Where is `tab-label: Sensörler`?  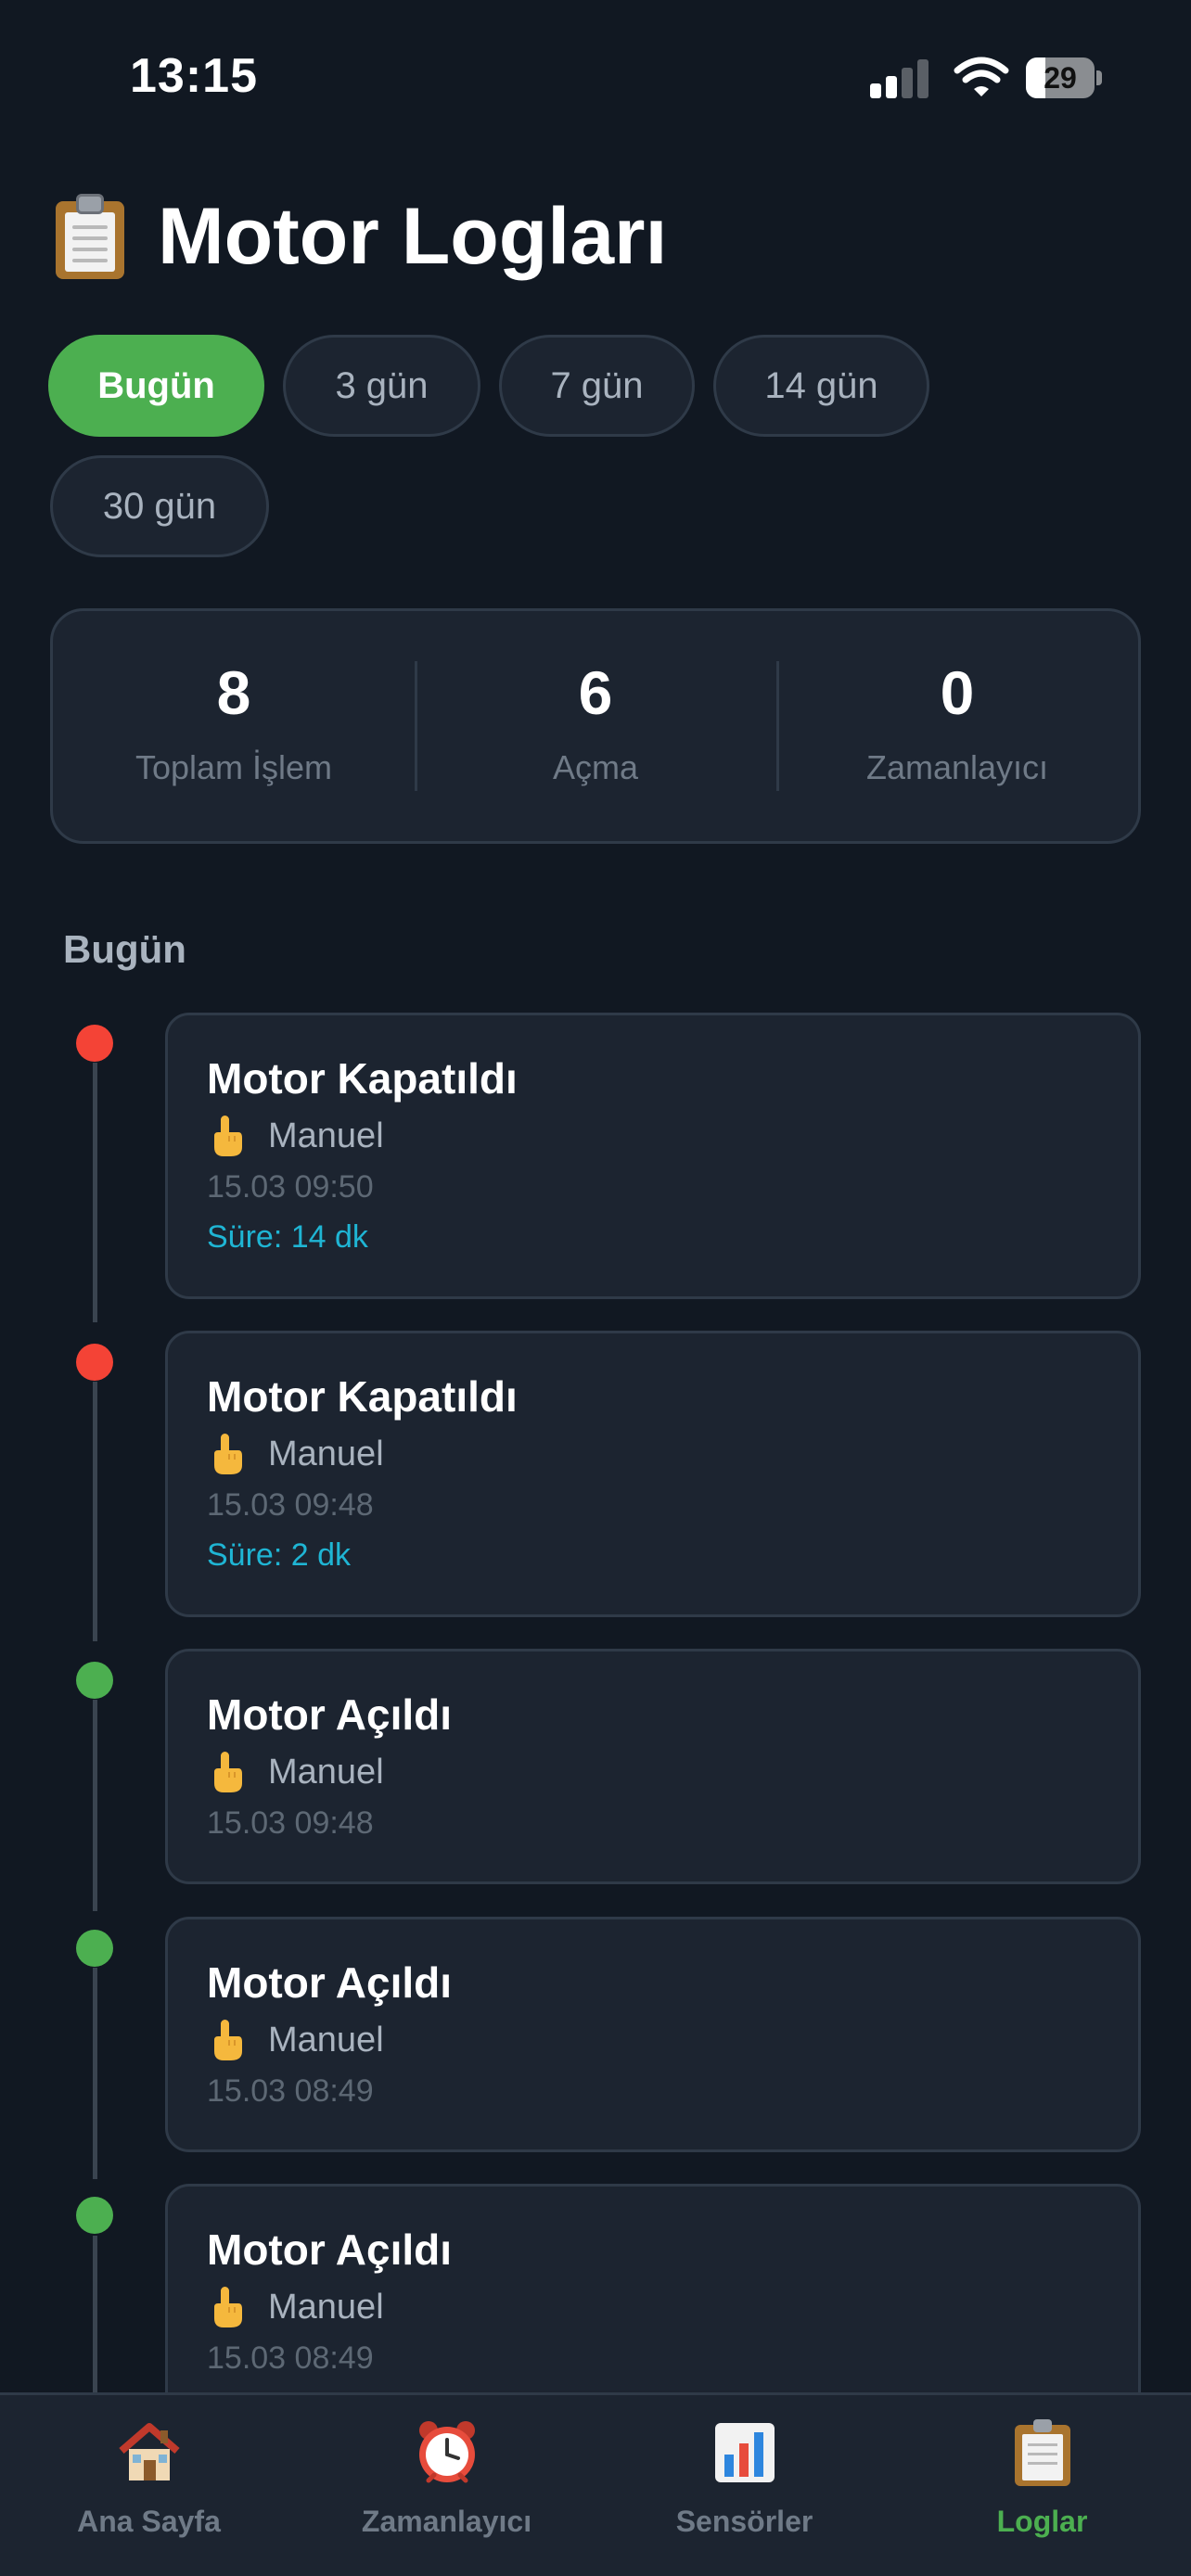
tab-label: Sensörler is located at coordinates (744, 2521).